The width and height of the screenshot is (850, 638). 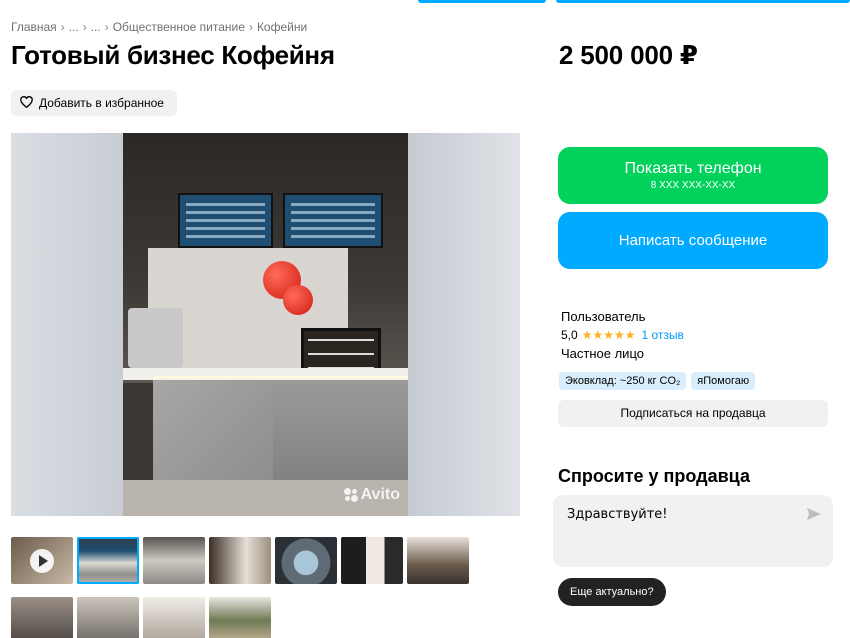 What do you see at coordinates (569, 335) in the screenshot?
I see `rating-value: 5,0` at bounding box center [569, 335].